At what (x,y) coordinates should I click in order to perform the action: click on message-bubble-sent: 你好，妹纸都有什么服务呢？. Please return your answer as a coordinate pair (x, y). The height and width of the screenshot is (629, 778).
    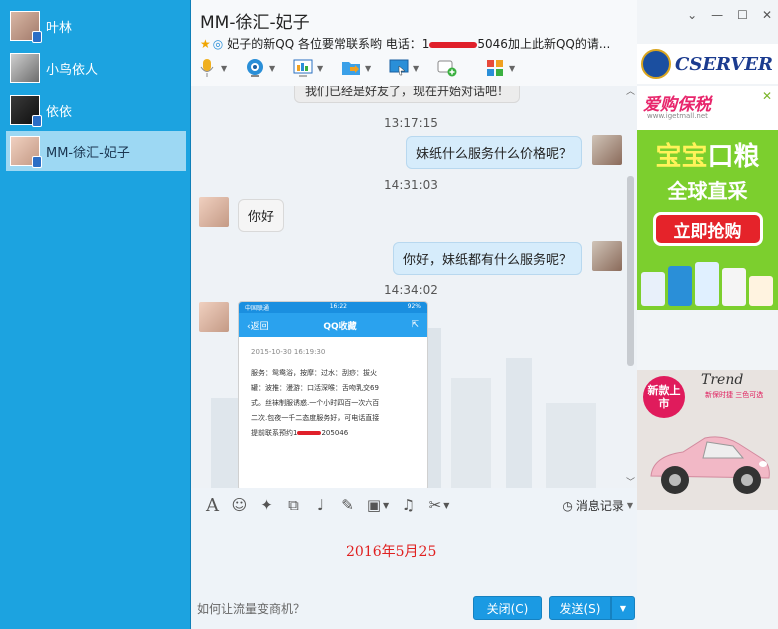
    Looking at the image, I should click on (487, 258).